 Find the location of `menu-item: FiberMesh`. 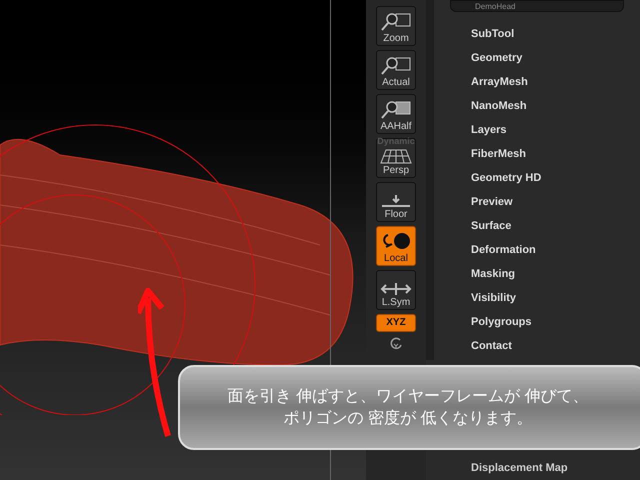

menu-item: FiberMesh is located at coordinates (555, 154).